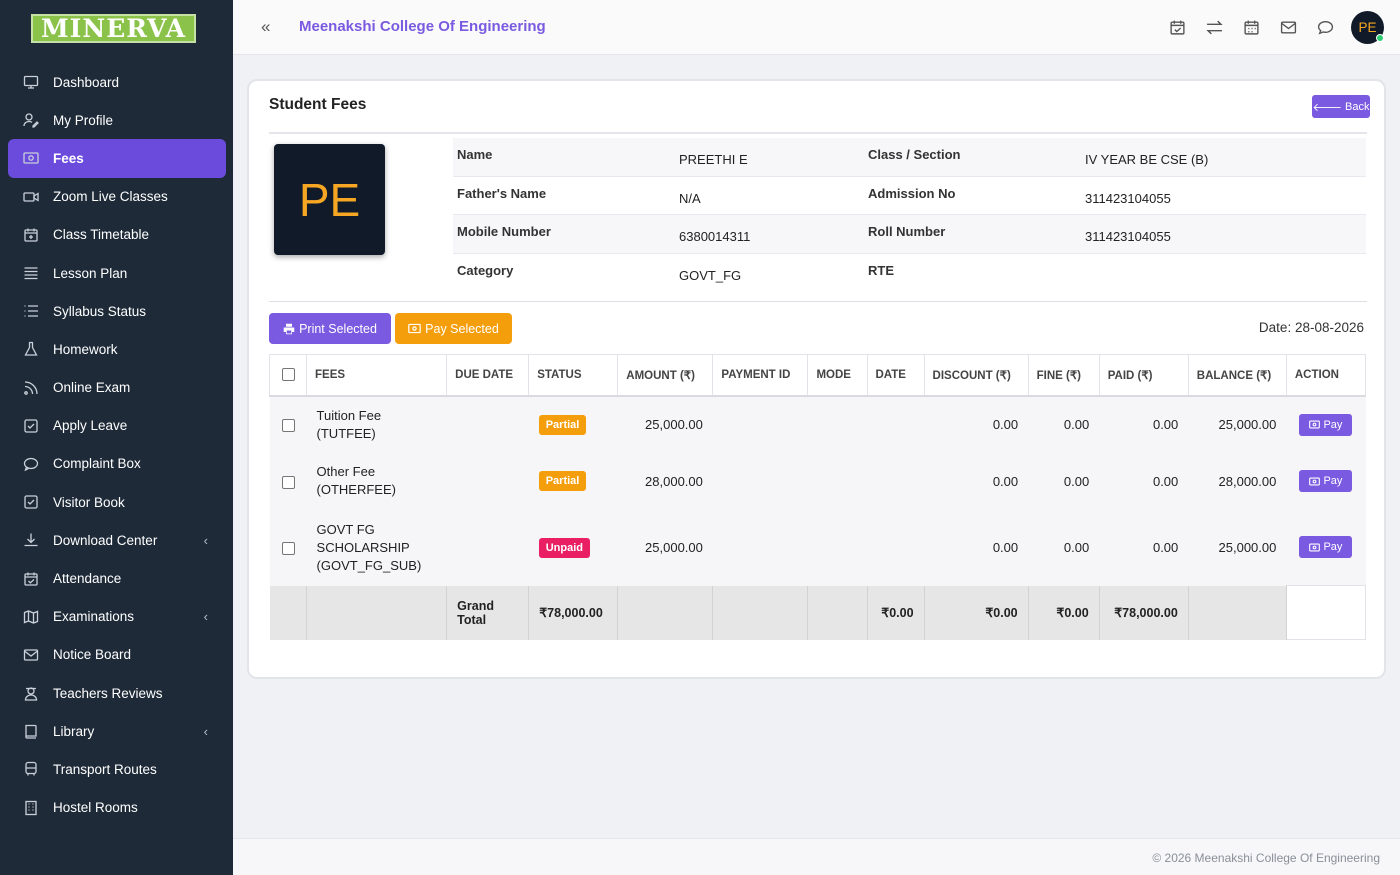  What do you see at coordinates (1315, 481) in the screenshot?
I see `money-icon` at bounding box center [1315, 481].